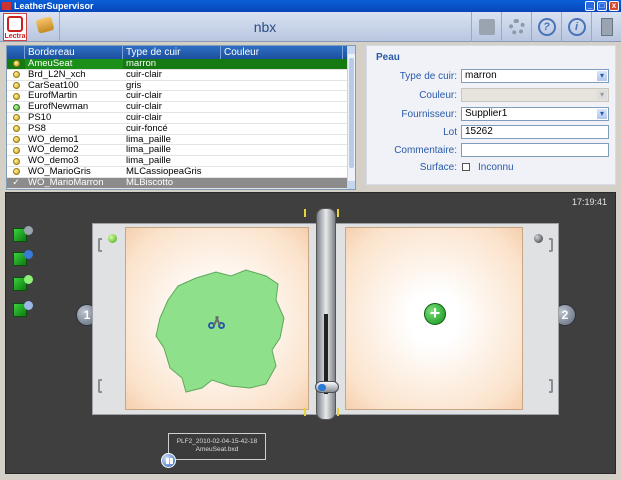 The width and height of the screenshot is (621, 480). What do you see at coordinates (45, 27) in the screenshot?
I see `load-button` at bounding box center [45, 27].